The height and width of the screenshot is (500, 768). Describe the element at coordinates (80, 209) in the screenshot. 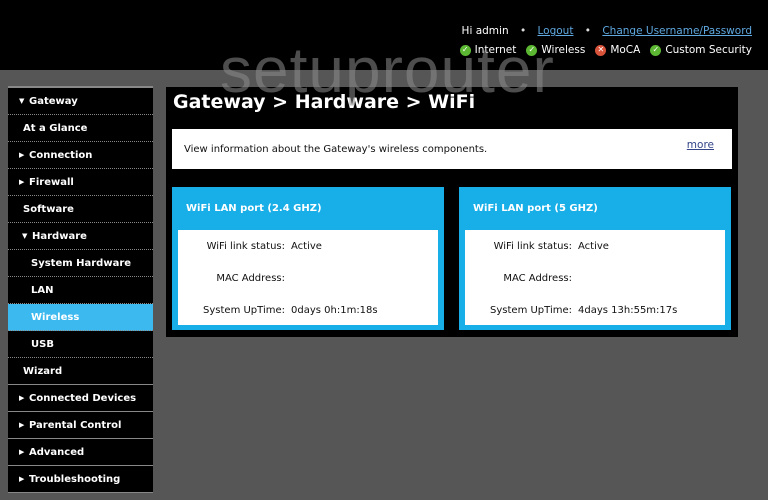

I see `sidebar-item-software: Software` at that location.